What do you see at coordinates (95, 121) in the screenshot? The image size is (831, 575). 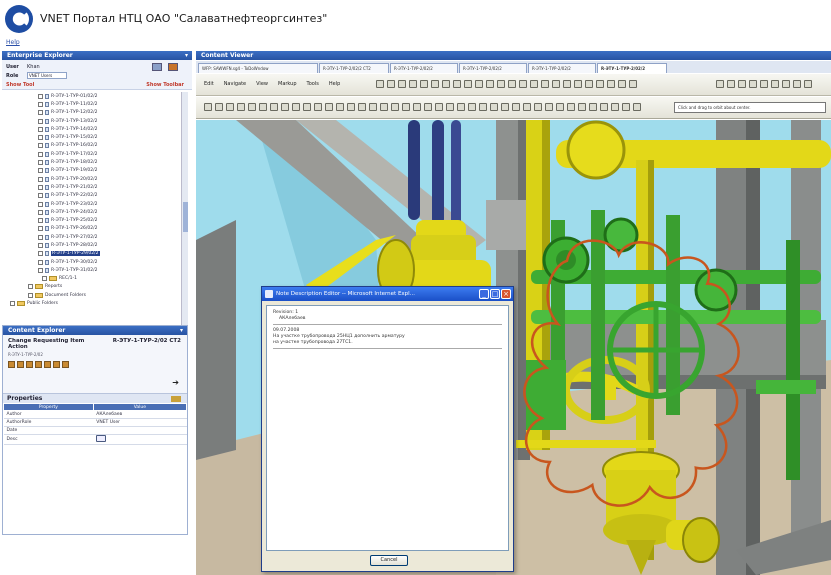 I see `tree-item: R-ЭТУ-1-ТУР-13/02/2` at bounding box center [95, 121].